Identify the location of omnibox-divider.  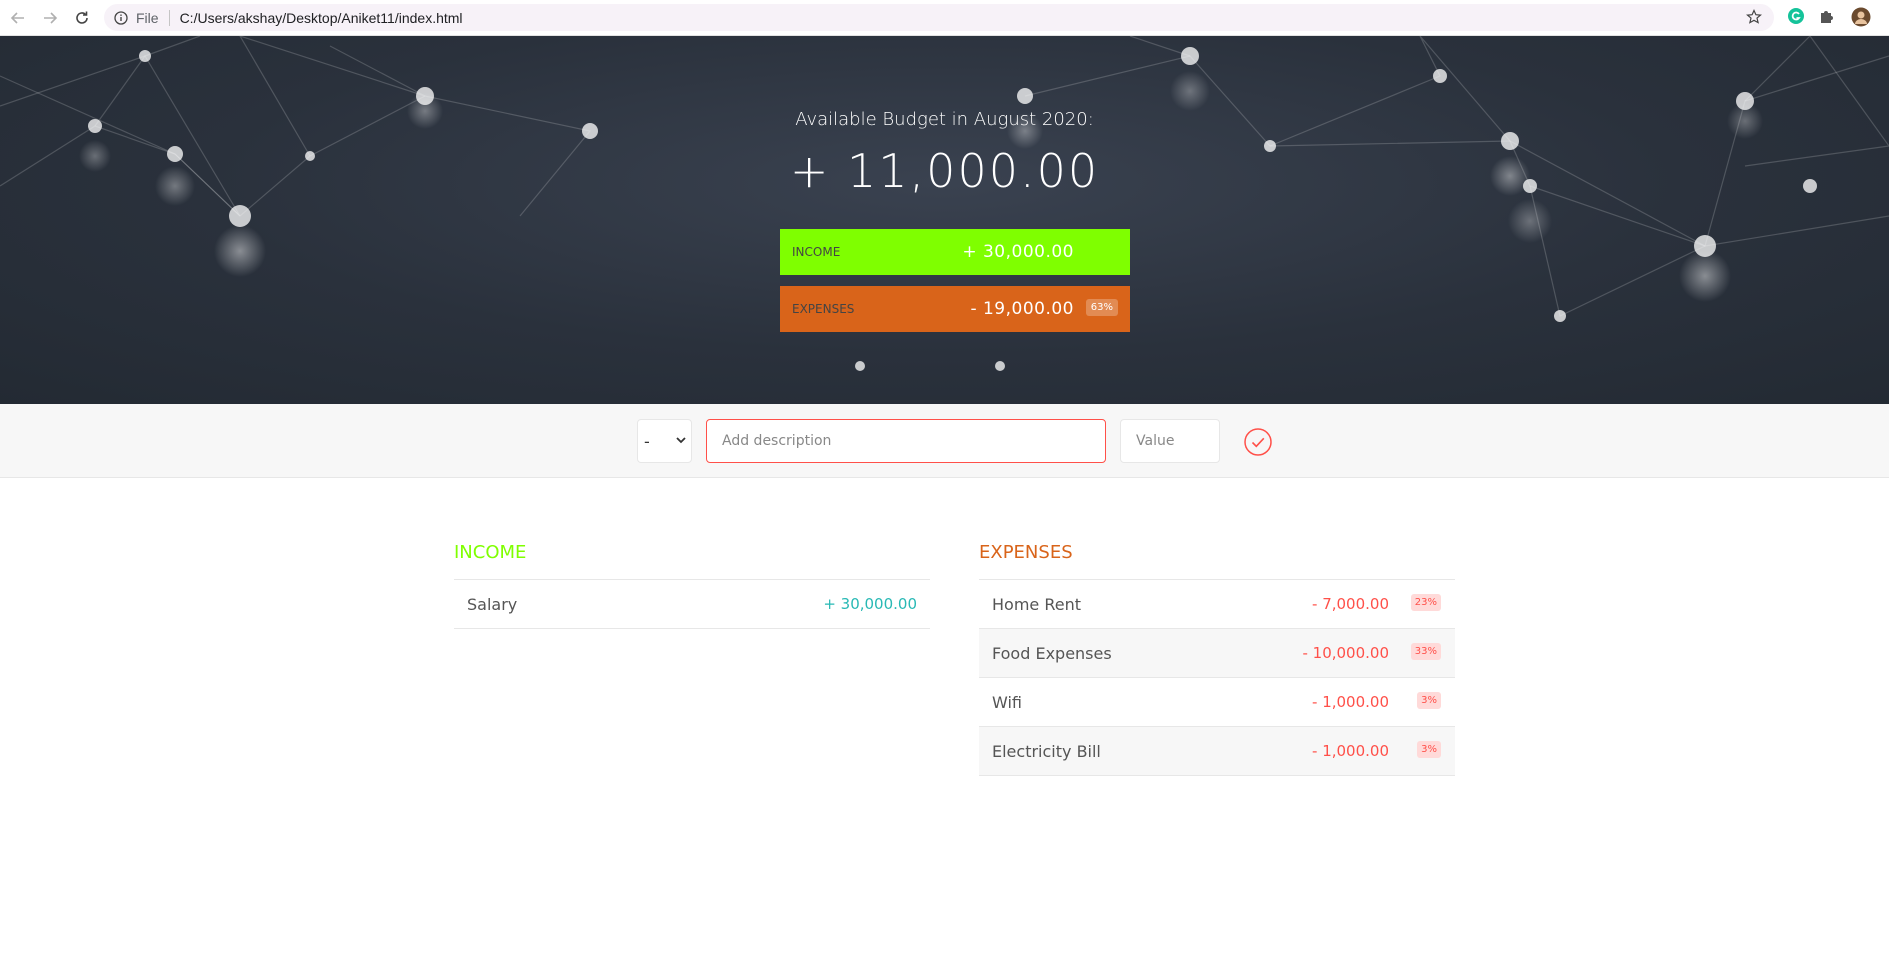
(169, 17).